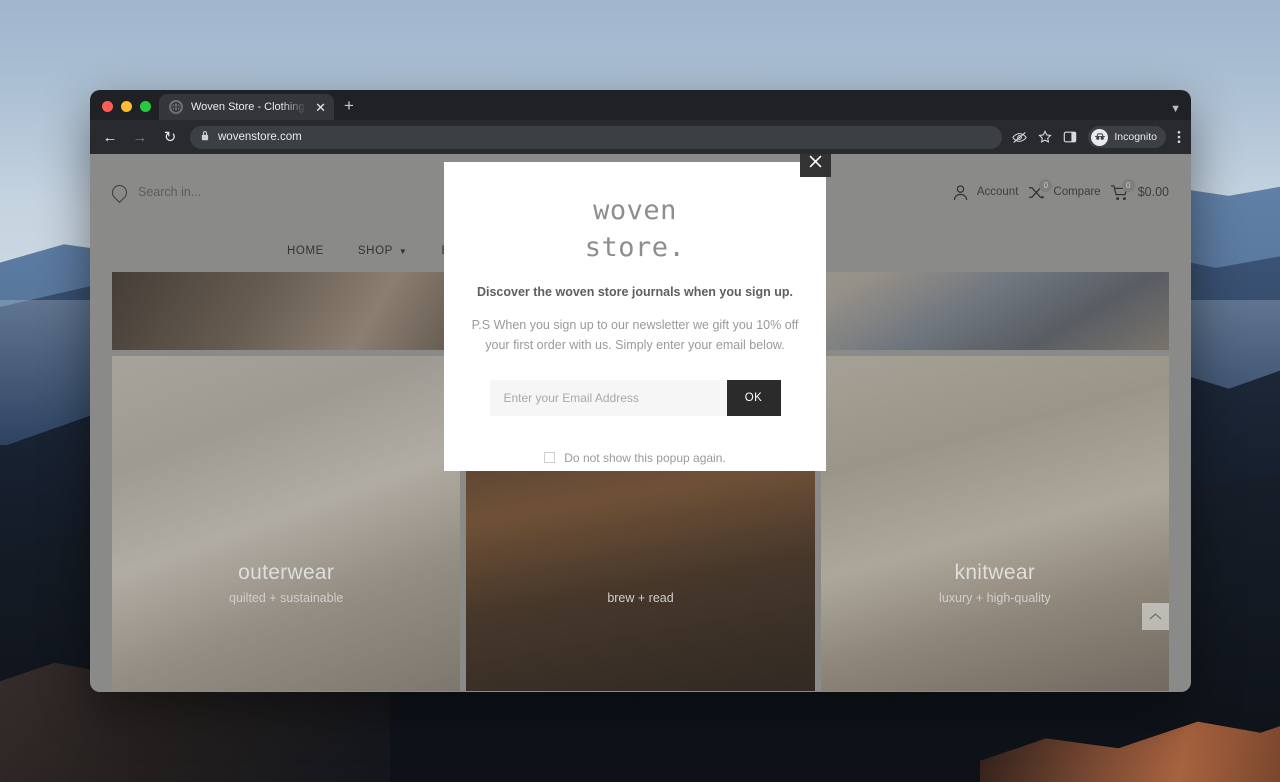 The image size is (1280, 782). Describe the element at coordinates (596, 137) in the screenshot. I see `address-bar: wovenstore.com` at that location.